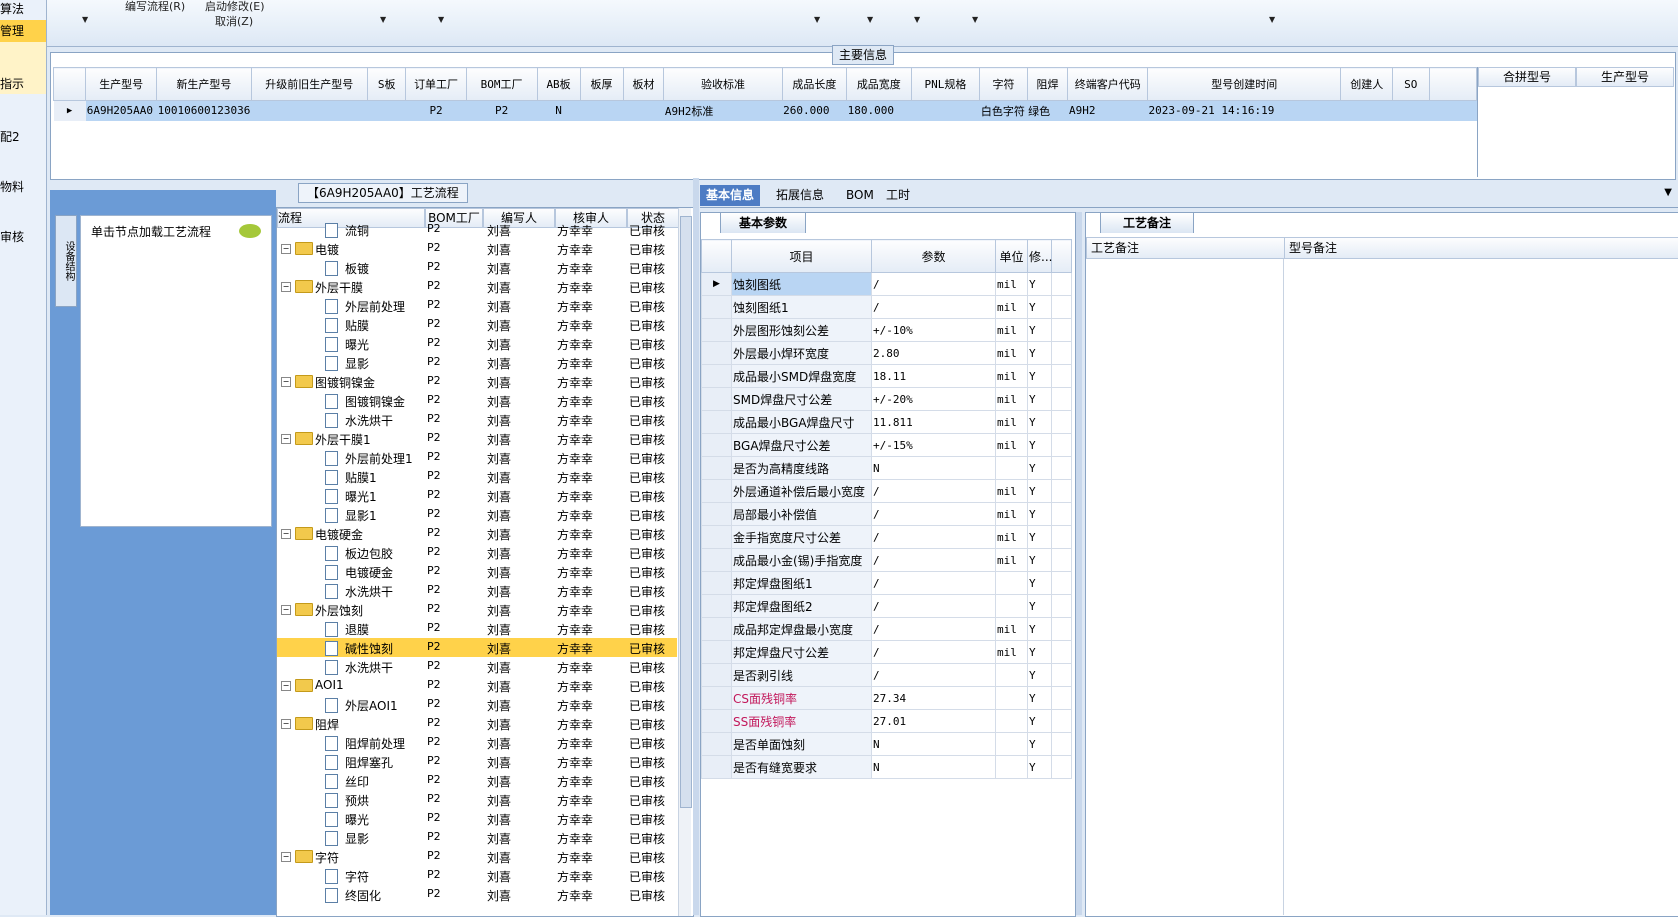 This screenshot has width=1678, height=917. Describe the element at coordinates (477, 438) in the screenshot. I see `tree-node: − 外层干膜1 P2 刘喜 方幸幸 已审核` at that location.